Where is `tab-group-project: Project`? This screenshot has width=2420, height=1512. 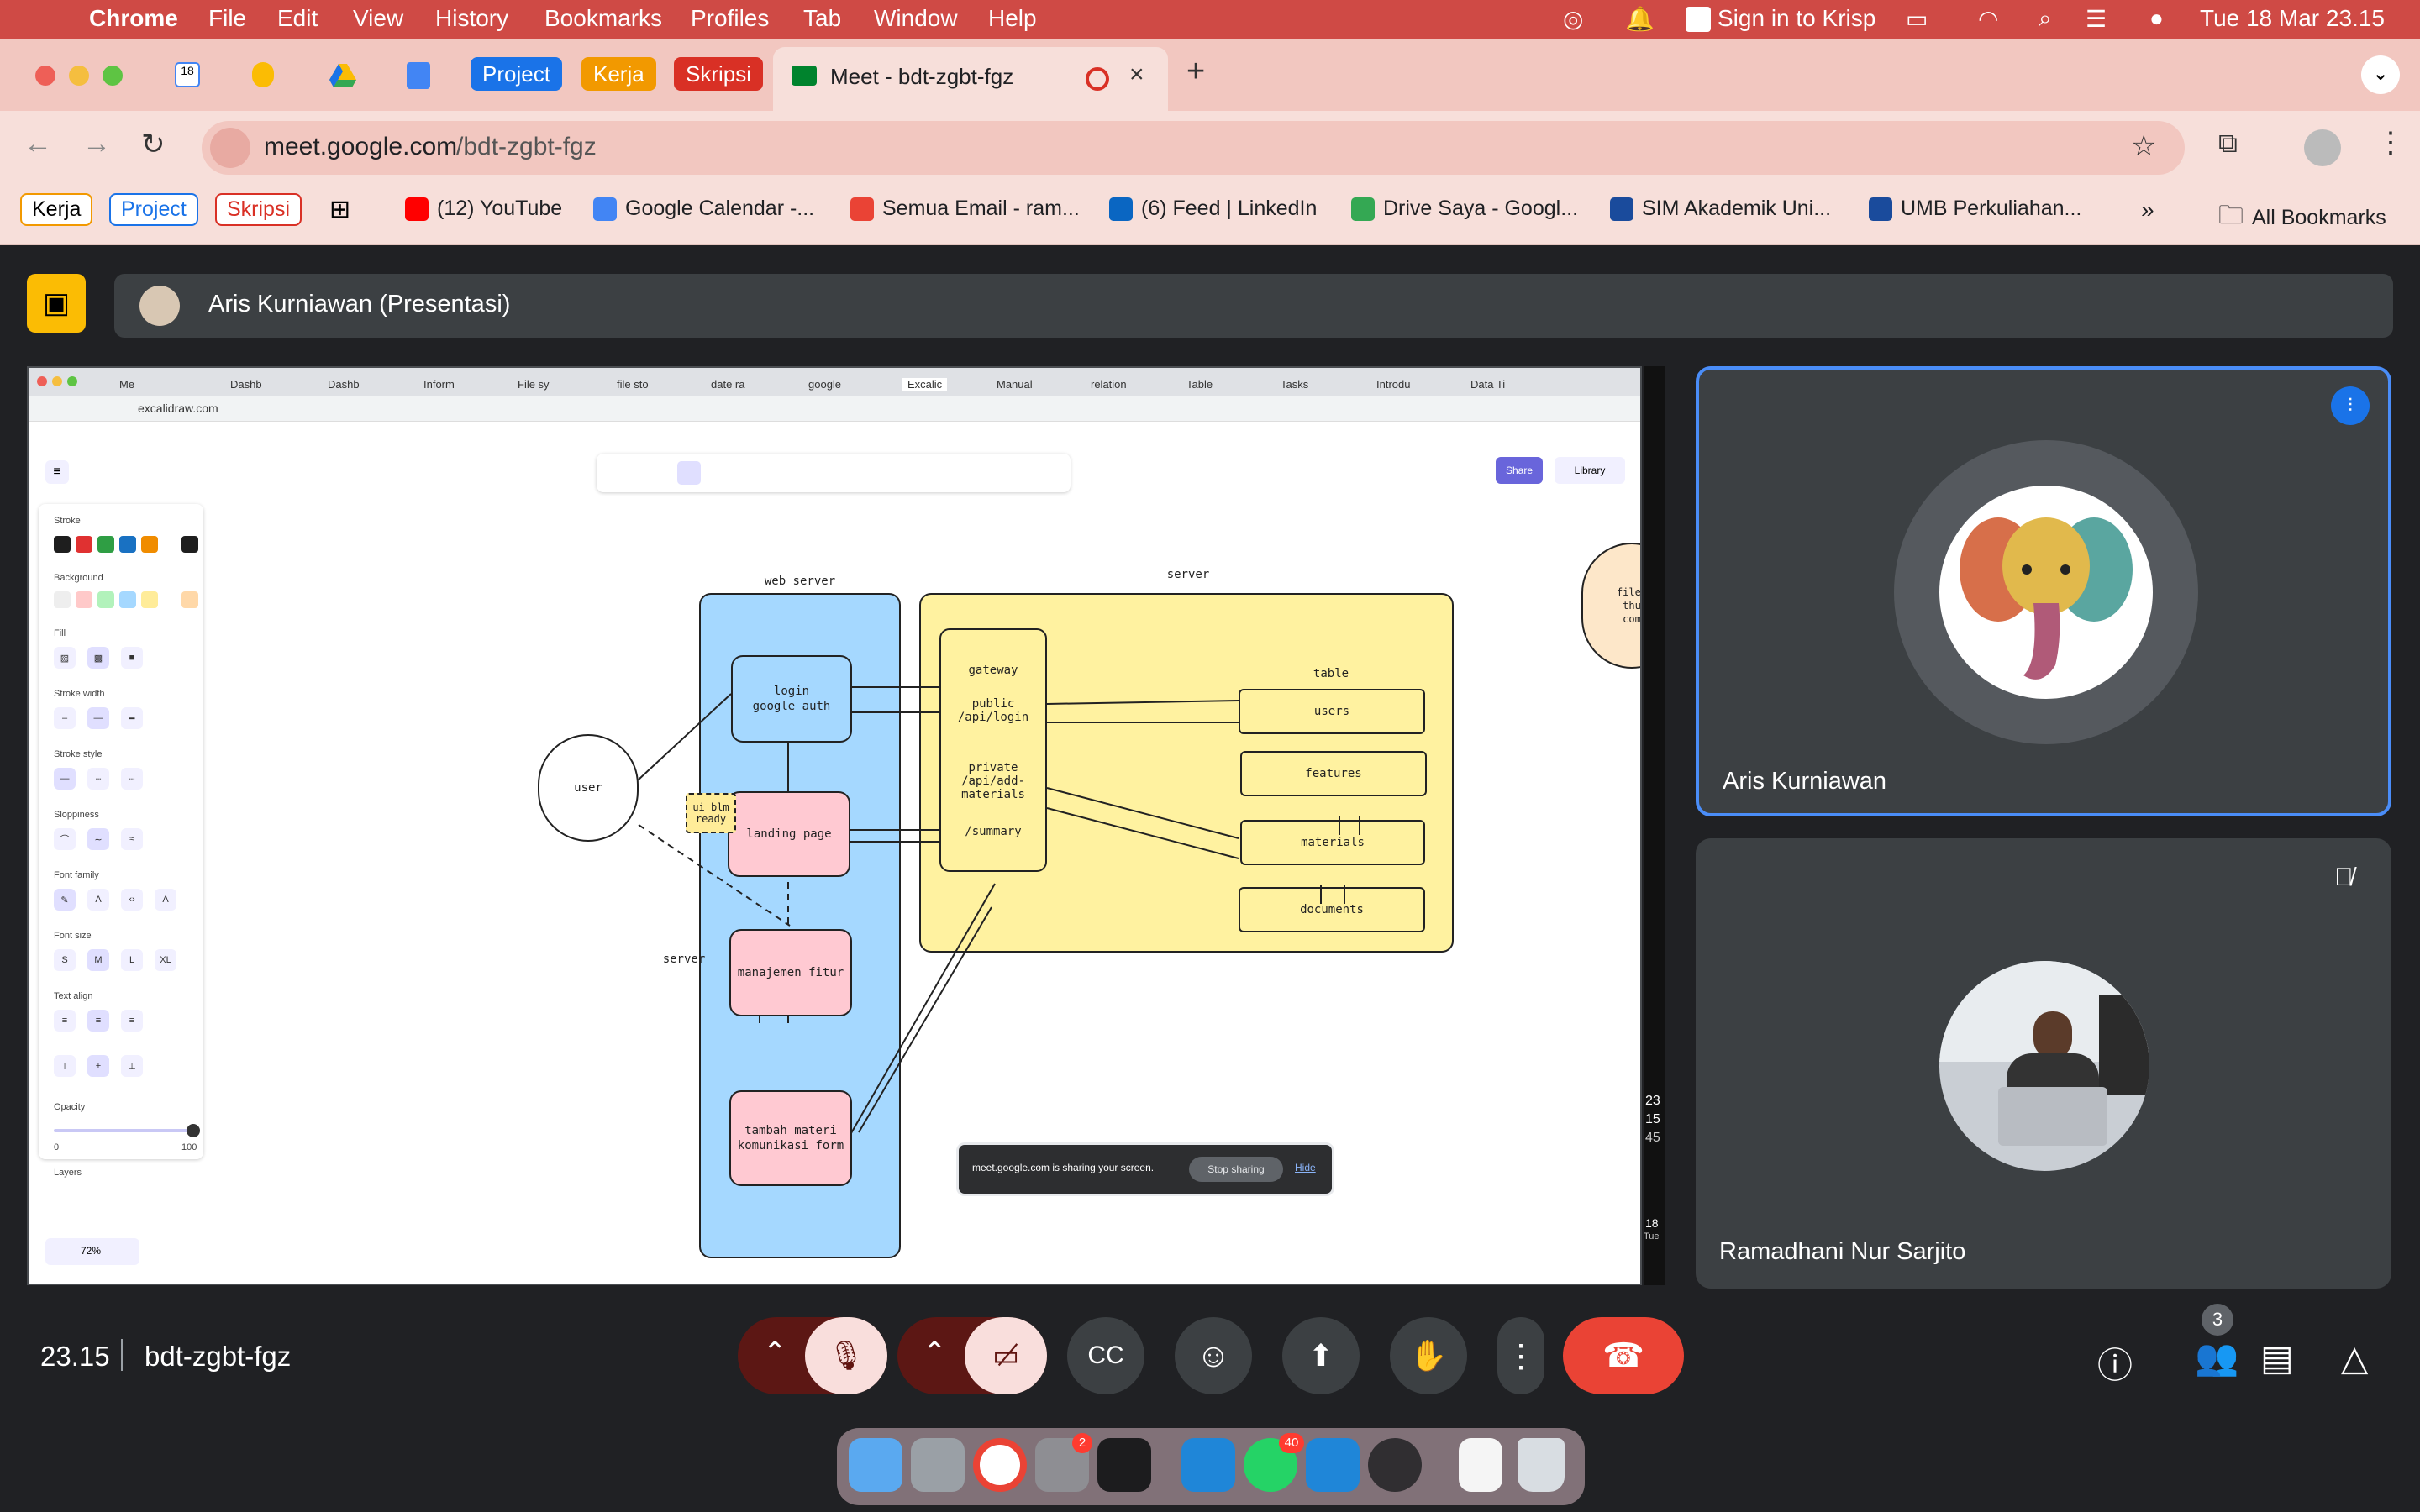
tab-group-project: Project is located at coordinates (516, 74).